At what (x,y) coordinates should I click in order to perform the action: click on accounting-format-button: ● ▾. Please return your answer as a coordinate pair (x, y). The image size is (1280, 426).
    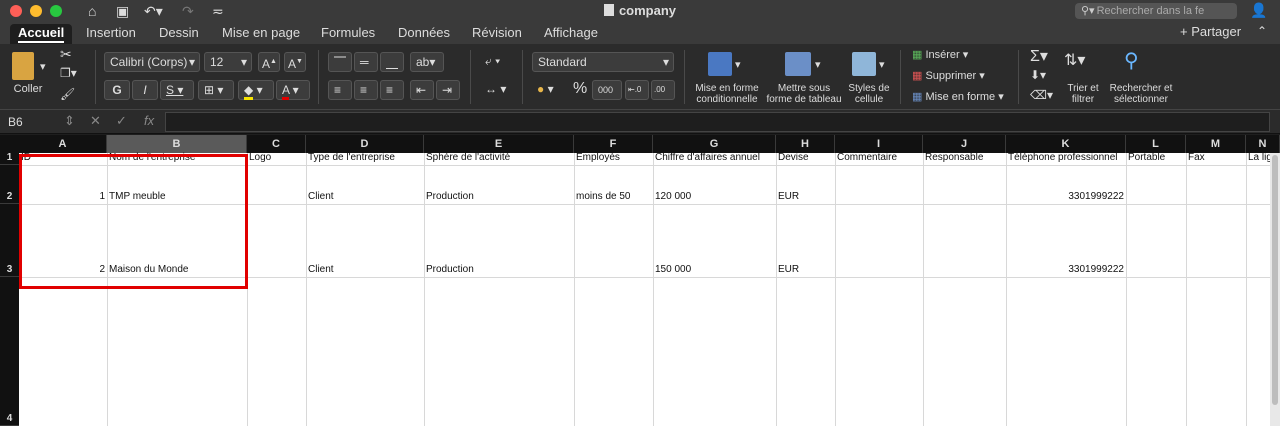
    Looking at the image, I should click on (548, 90).